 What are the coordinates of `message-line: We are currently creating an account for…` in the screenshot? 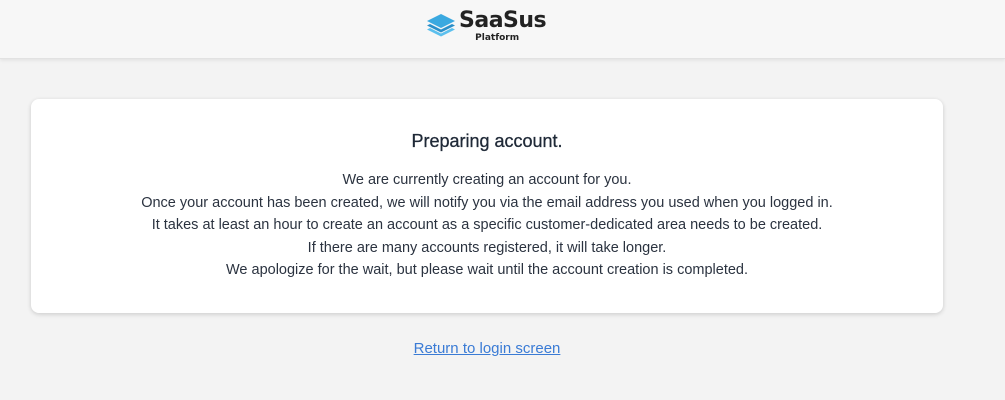 It's located at (487, 180).